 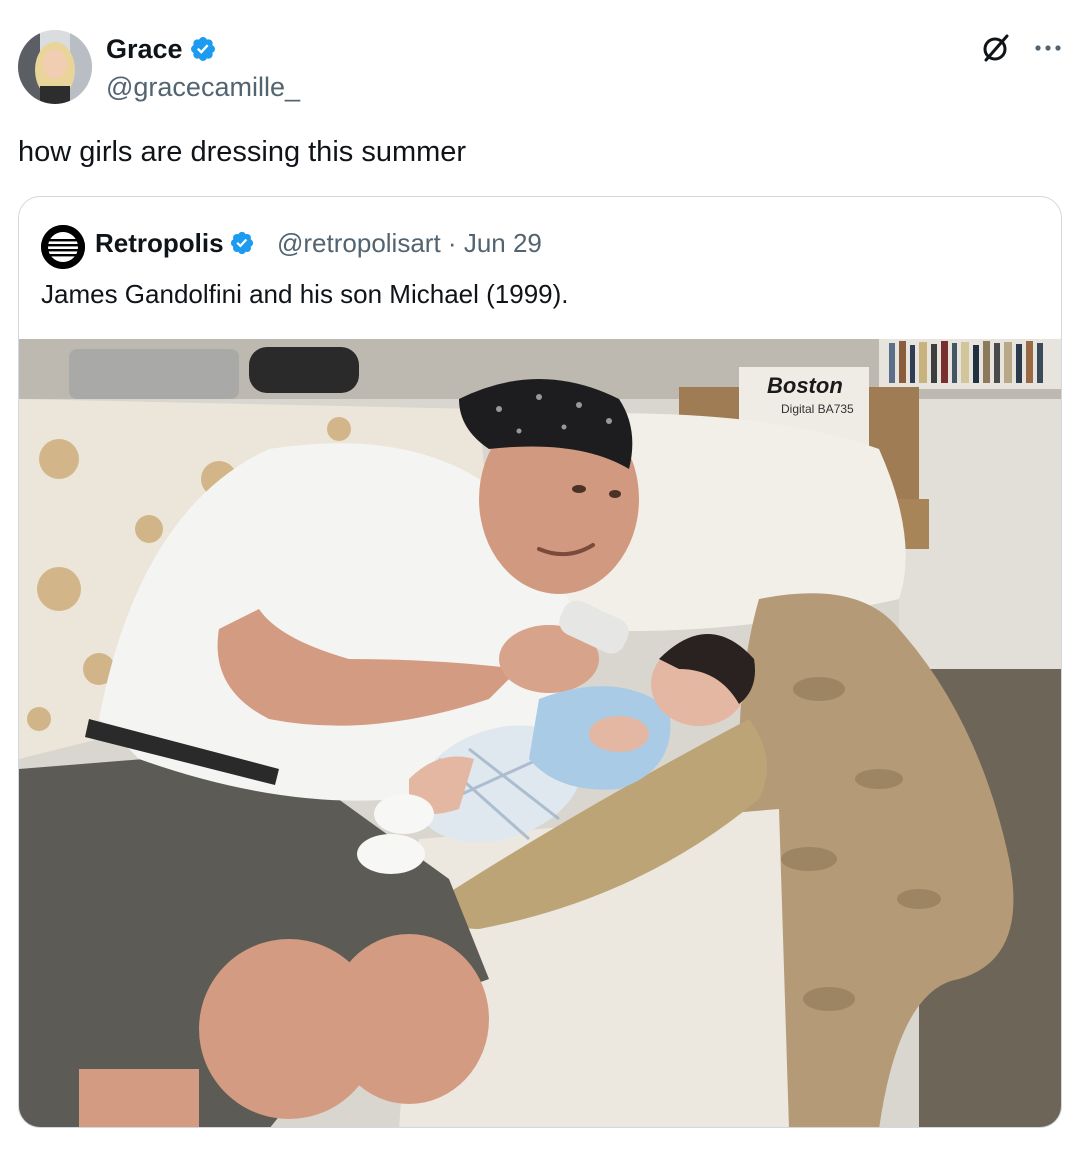 What do you see at coordinates (805, 385) in the screenshot?
I see `box-brand-text: Boston` at bounding box center [805, 385].